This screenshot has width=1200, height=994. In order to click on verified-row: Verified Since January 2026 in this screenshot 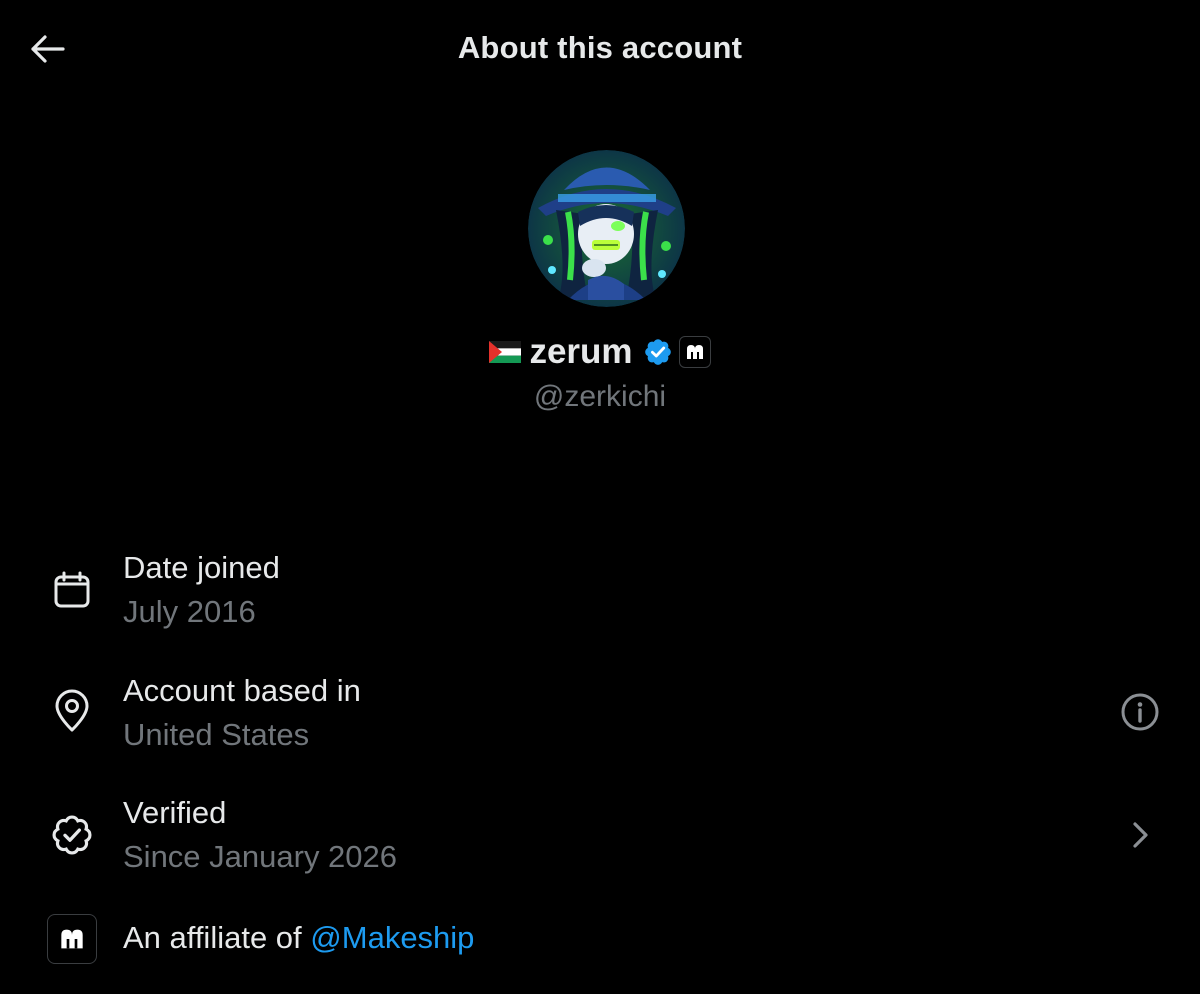, I will do `click(600, 835)`.